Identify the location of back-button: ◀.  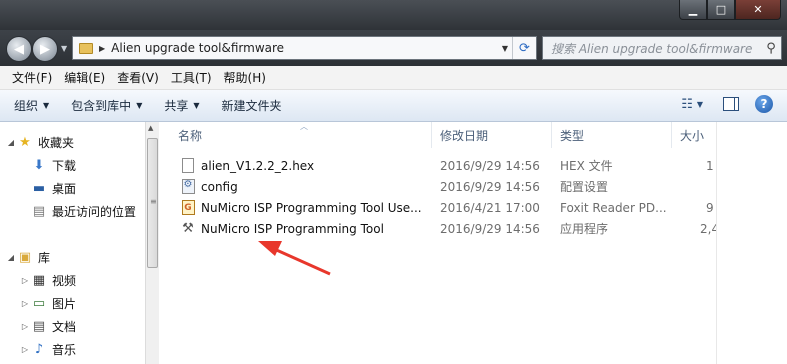
(19, 49).